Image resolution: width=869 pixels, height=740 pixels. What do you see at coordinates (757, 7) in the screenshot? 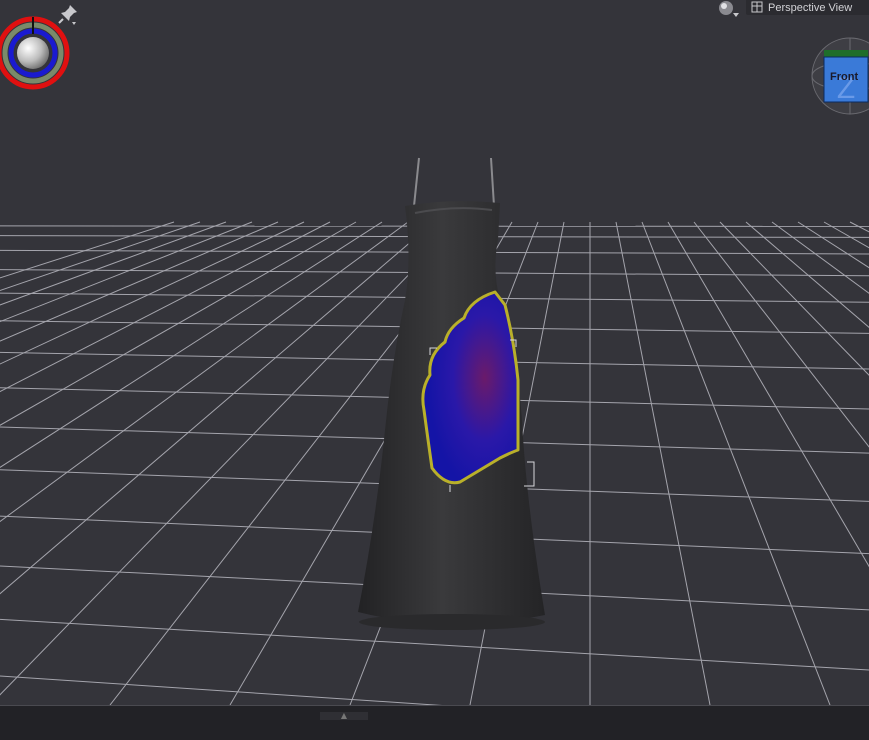
I see `camera-view-icon` at bounding box center [757, 7].